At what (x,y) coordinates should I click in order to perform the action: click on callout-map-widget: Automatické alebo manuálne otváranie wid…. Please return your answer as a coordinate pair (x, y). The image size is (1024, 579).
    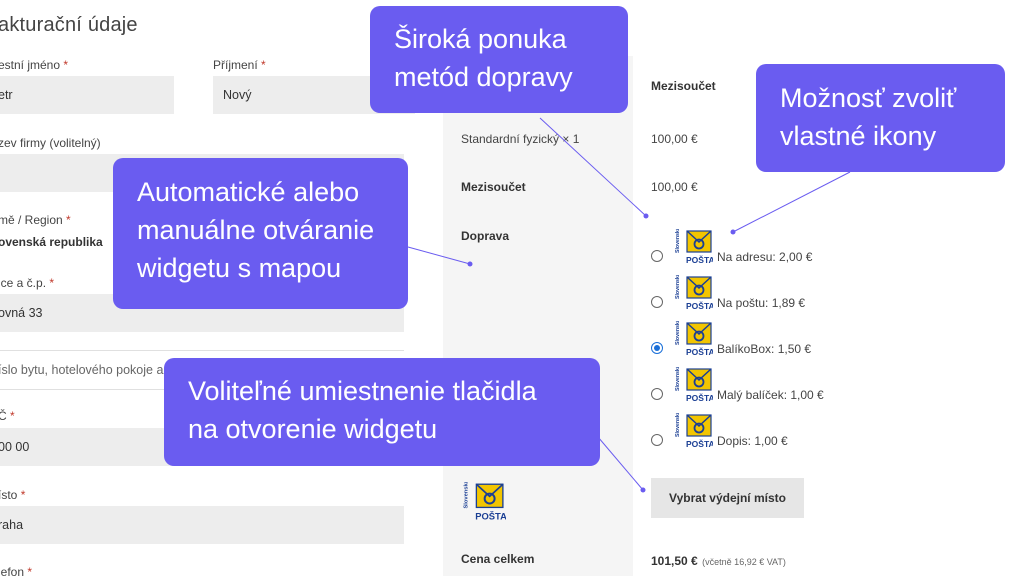
    Looking at the image, I should click on (260, 233).